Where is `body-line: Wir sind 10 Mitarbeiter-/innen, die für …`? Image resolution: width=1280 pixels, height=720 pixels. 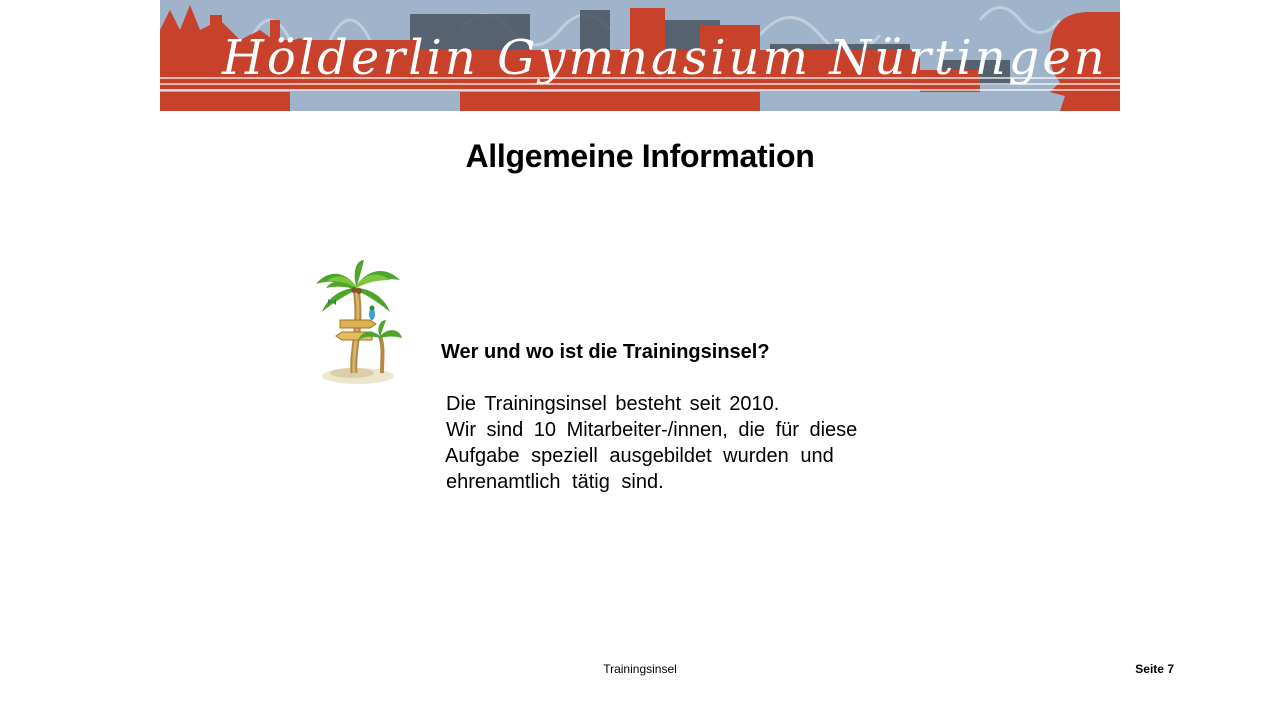
body-line: Wir sind 10 Mitarbeiter-/innen, die für … is located at coordinates (652, 430).